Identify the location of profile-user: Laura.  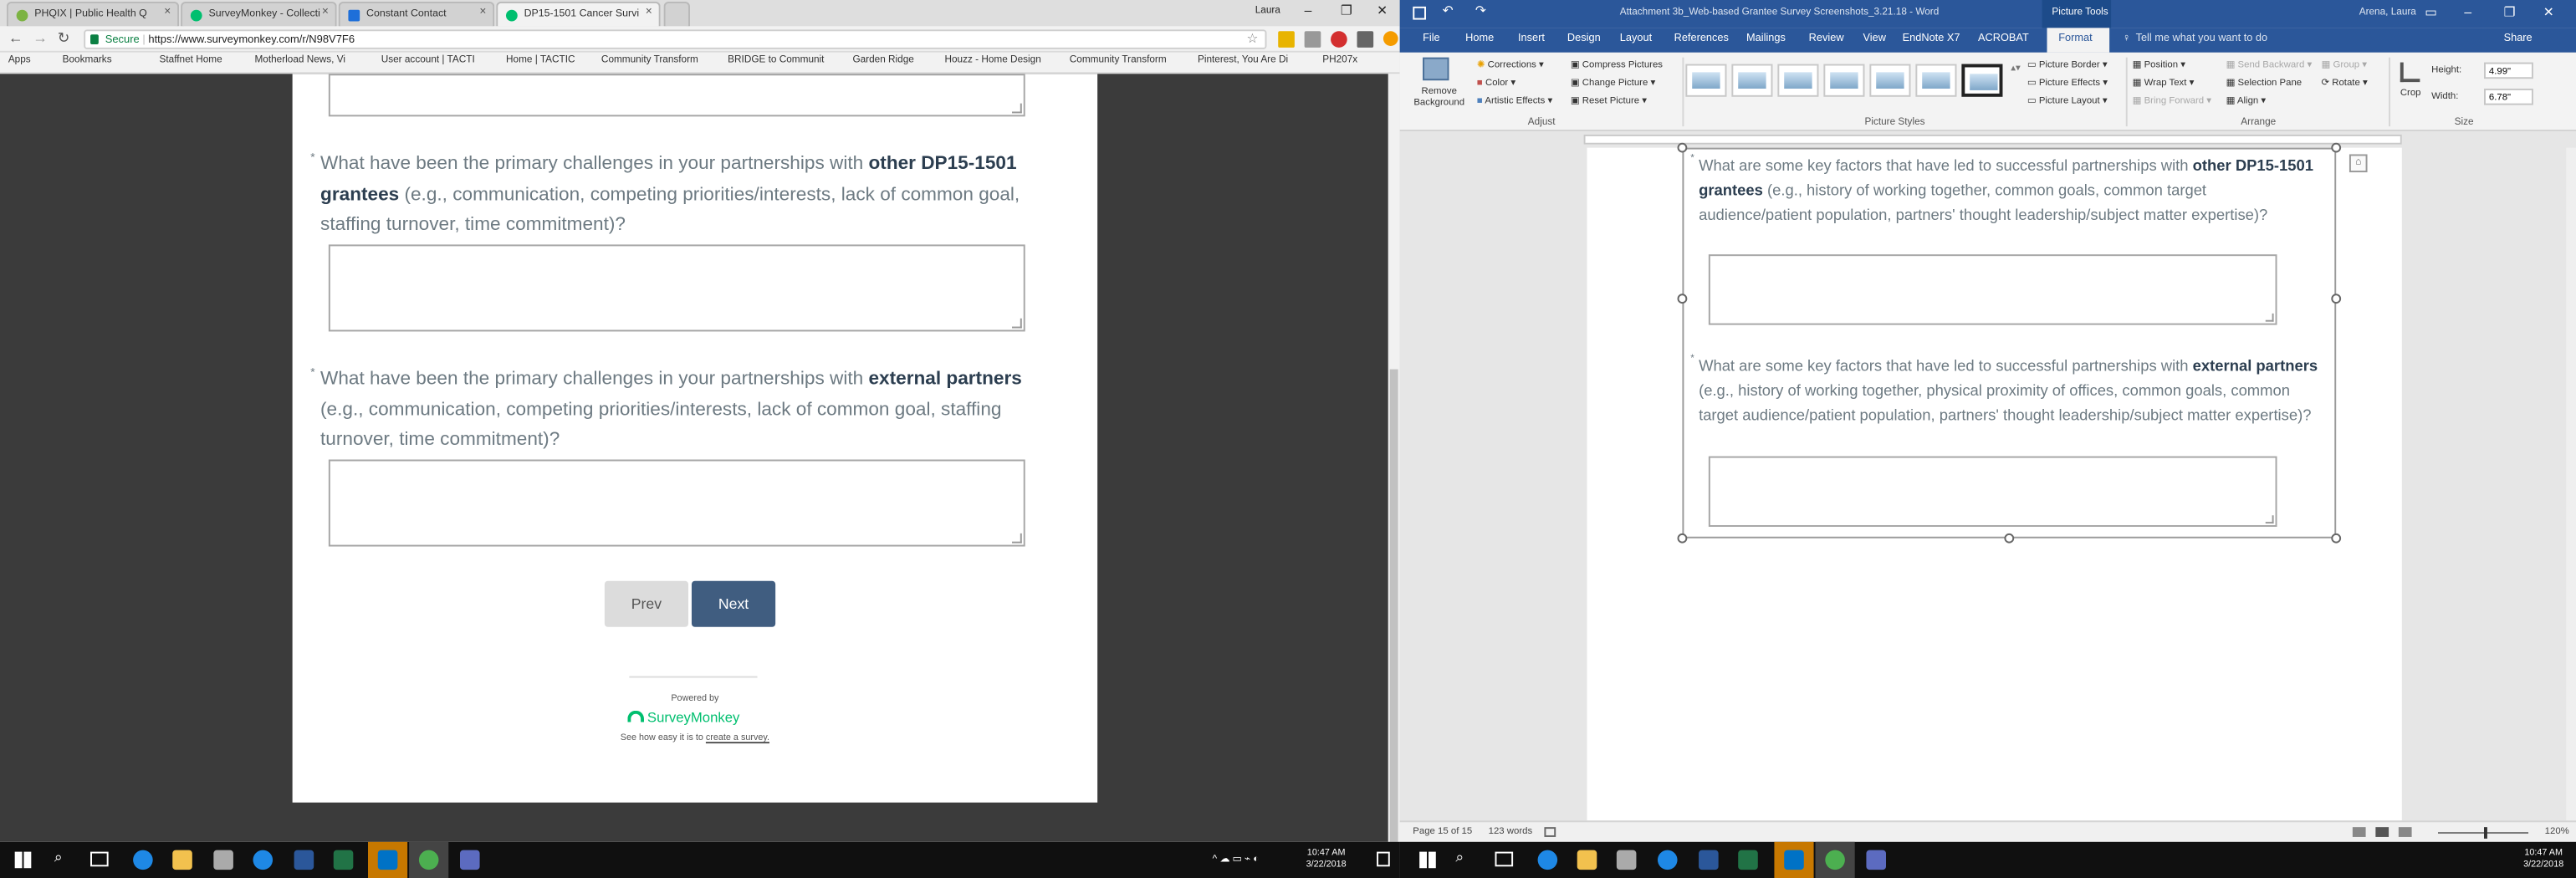
(1267, 12).